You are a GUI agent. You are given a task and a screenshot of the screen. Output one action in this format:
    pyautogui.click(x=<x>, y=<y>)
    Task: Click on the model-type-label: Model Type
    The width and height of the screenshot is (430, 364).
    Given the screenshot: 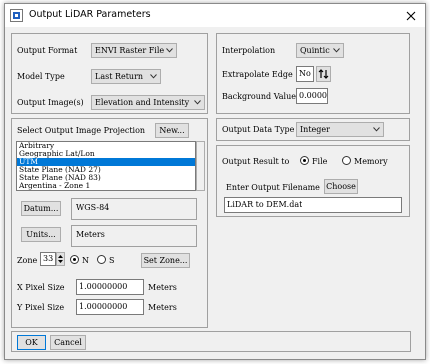 What is the action you would take?
    pyautogui.click(x=41, y=76)
    